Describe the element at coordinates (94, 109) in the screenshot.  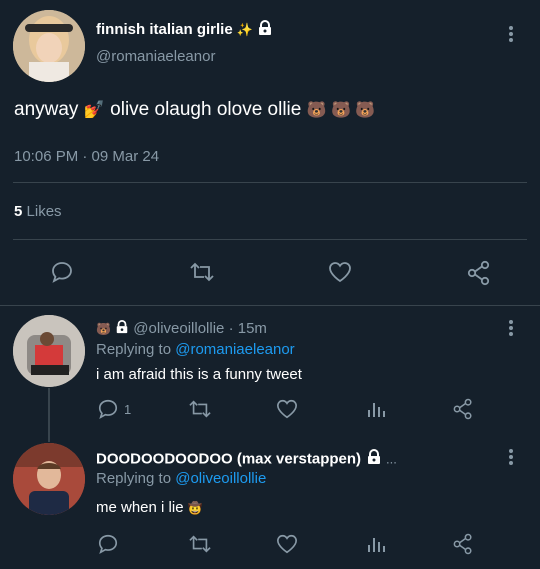
I see `nail-polish-emoji: 💅` at that location.